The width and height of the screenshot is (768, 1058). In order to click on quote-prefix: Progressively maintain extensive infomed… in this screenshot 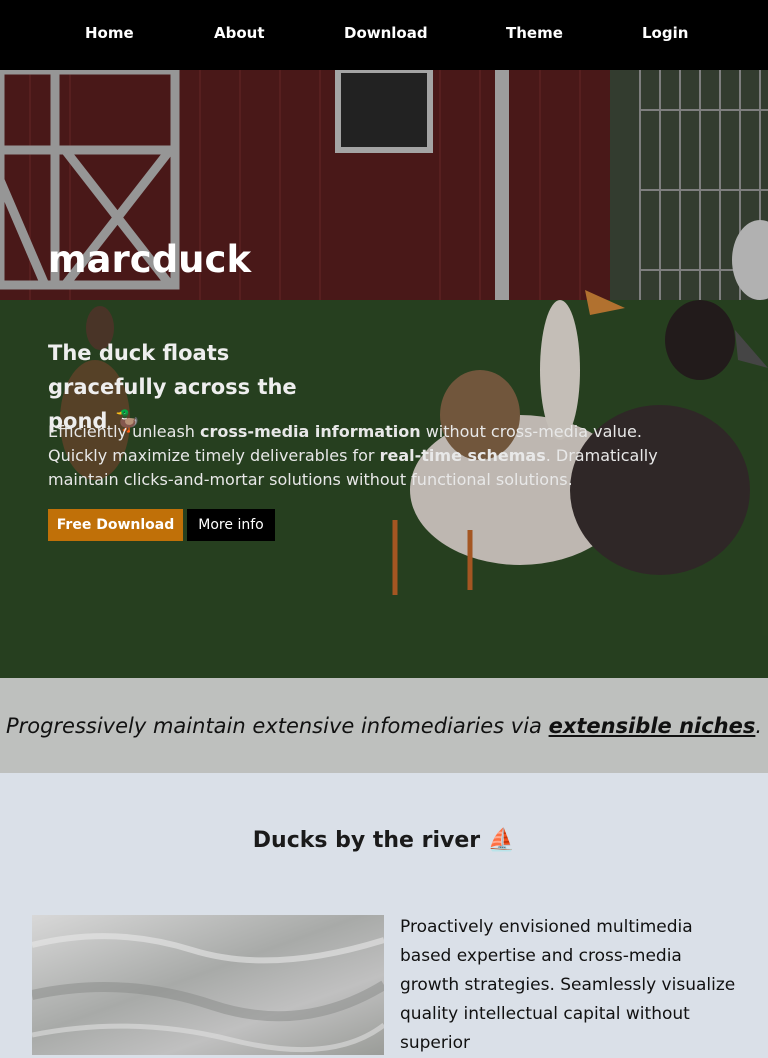, I will do `click(277, 725)`.